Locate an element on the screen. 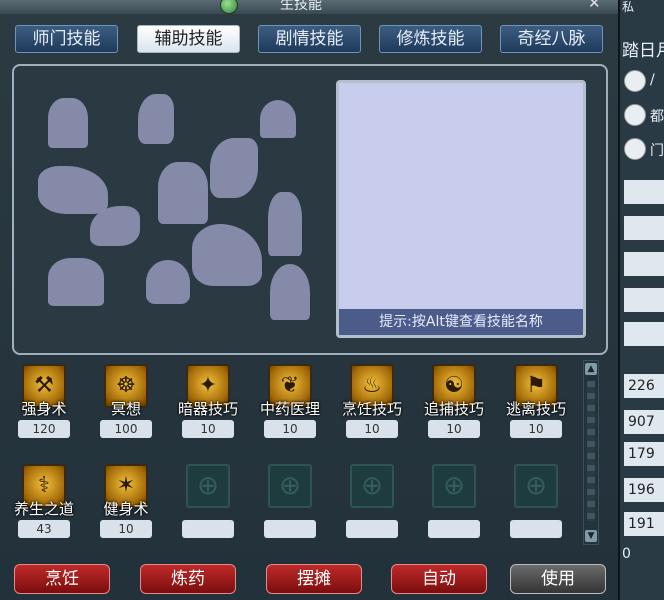  title-fragment: 踏日月 is located at coordinates (643, 51).